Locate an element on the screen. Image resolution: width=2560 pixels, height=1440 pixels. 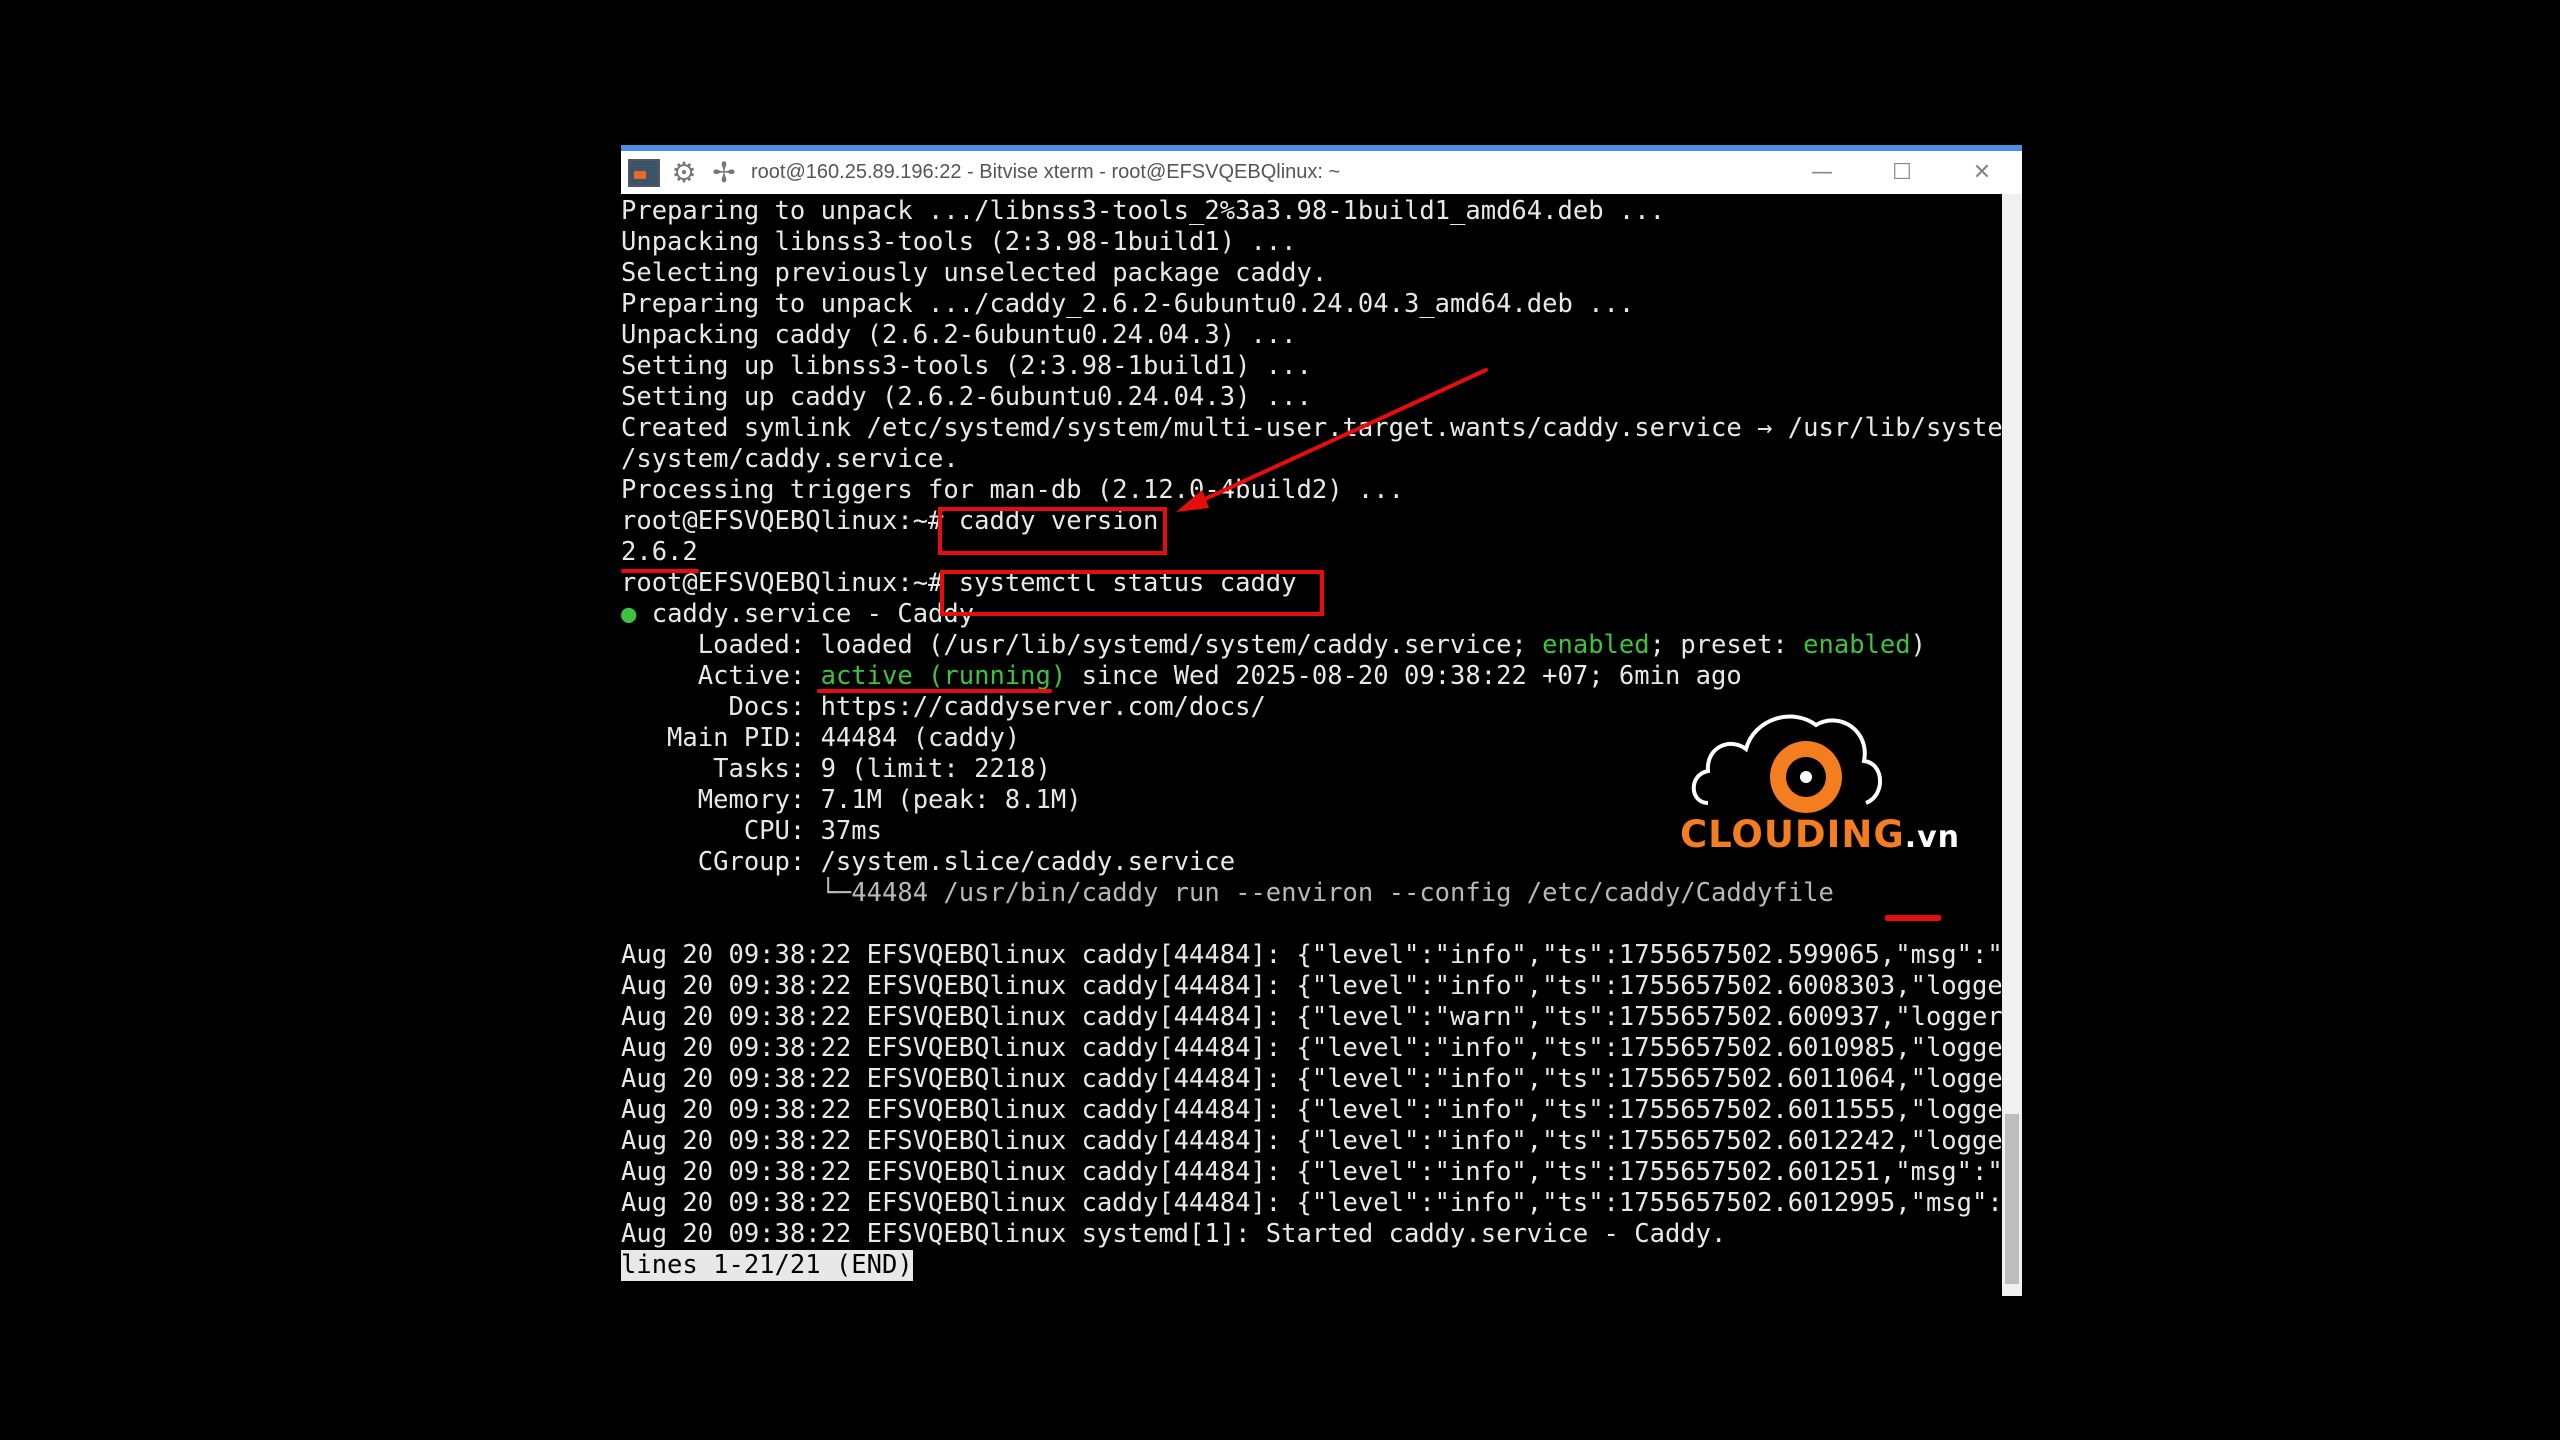
brand-name: CLOUDING.vn is located at coordinates (1820, 834).